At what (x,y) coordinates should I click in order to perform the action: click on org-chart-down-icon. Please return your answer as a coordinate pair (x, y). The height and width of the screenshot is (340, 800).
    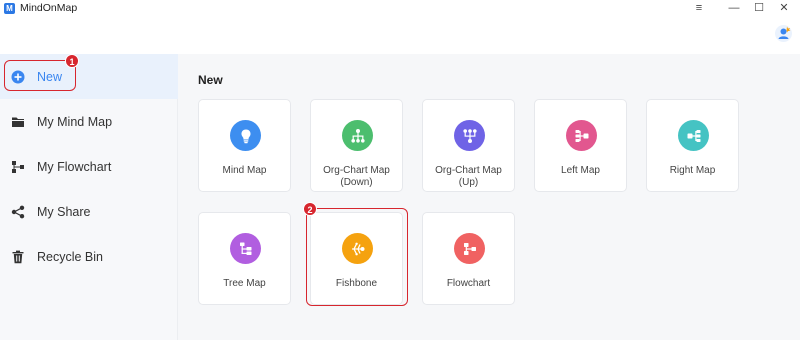
    Looking at the image, I should click on (357, 135).